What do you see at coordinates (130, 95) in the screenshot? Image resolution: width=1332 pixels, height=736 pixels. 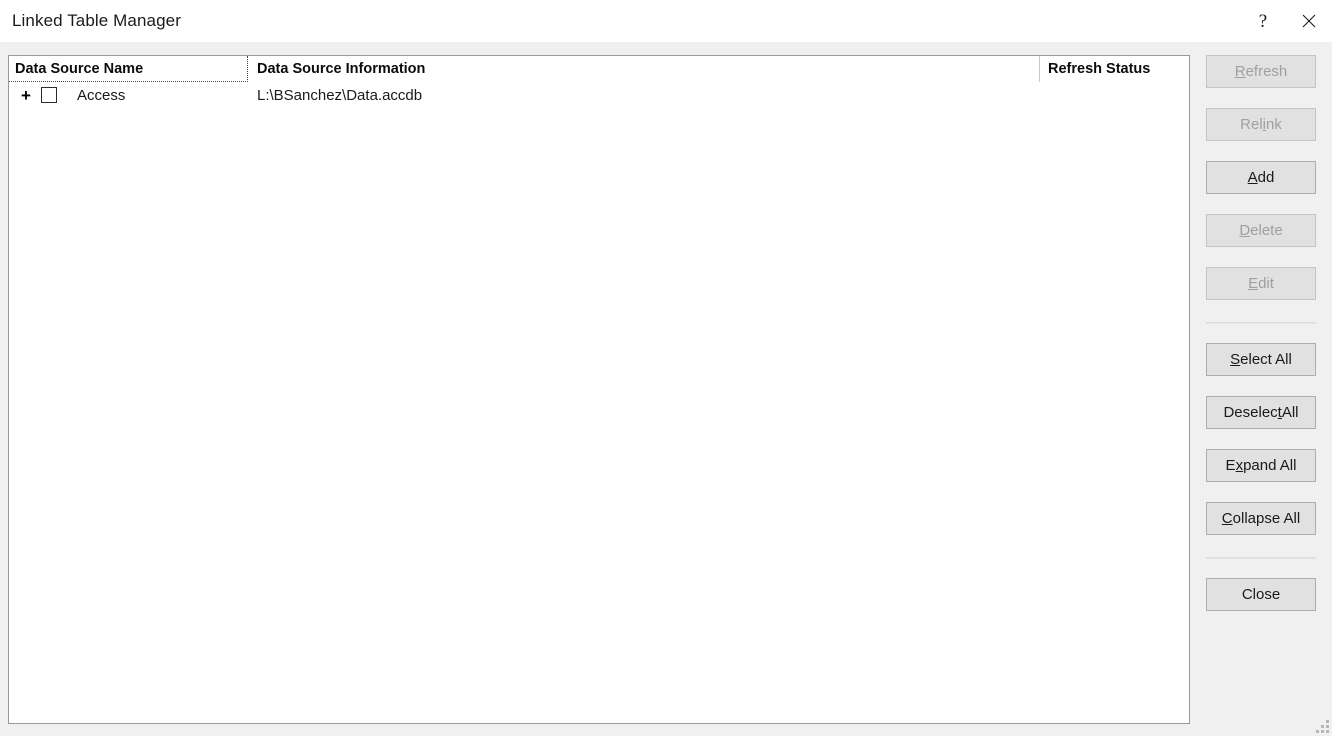 I see `cell-data-source-name: + Access` at bounding box center [130, 95].